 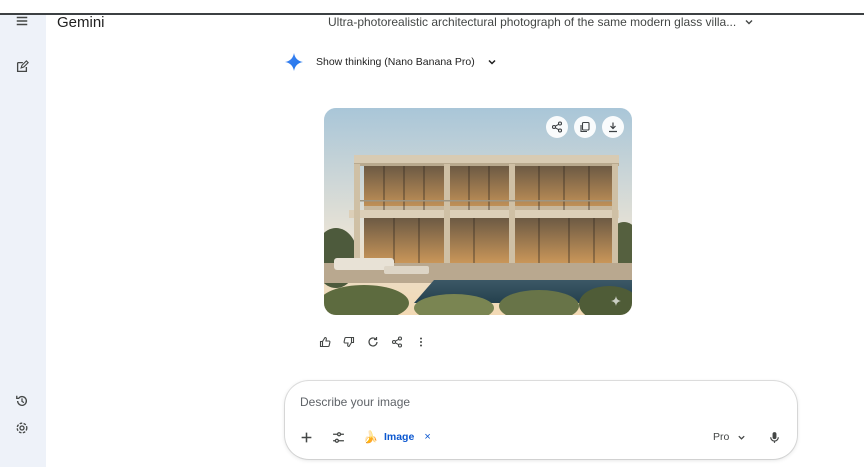 I want to click on prompt-input, so click(x=535, y=402).